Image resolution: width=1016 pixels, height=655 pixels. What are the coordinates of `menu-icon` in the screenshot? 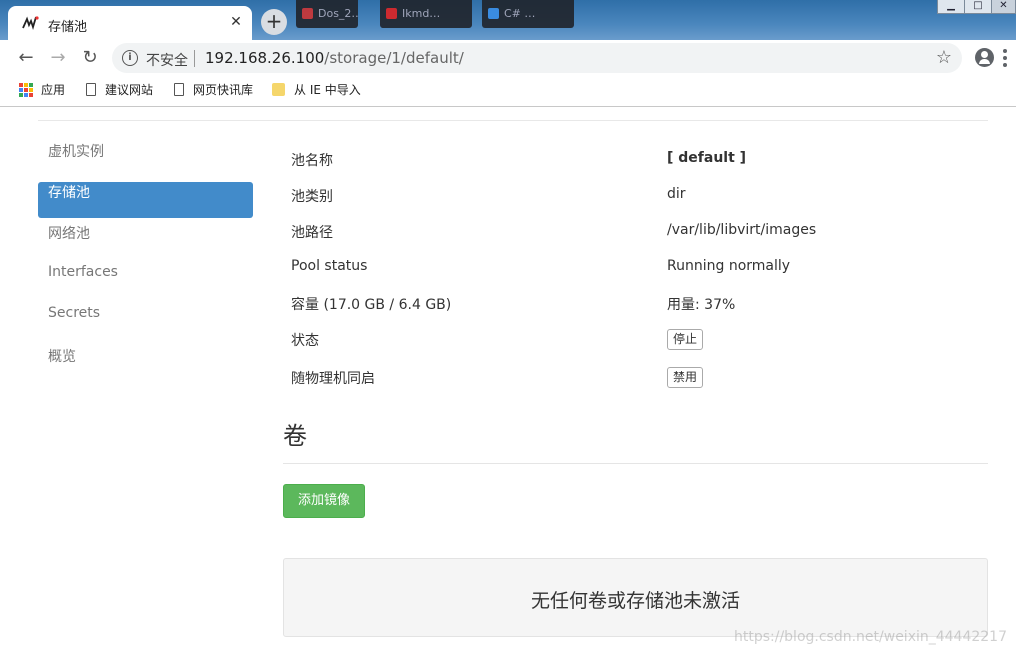 It's located at (1005, 58).